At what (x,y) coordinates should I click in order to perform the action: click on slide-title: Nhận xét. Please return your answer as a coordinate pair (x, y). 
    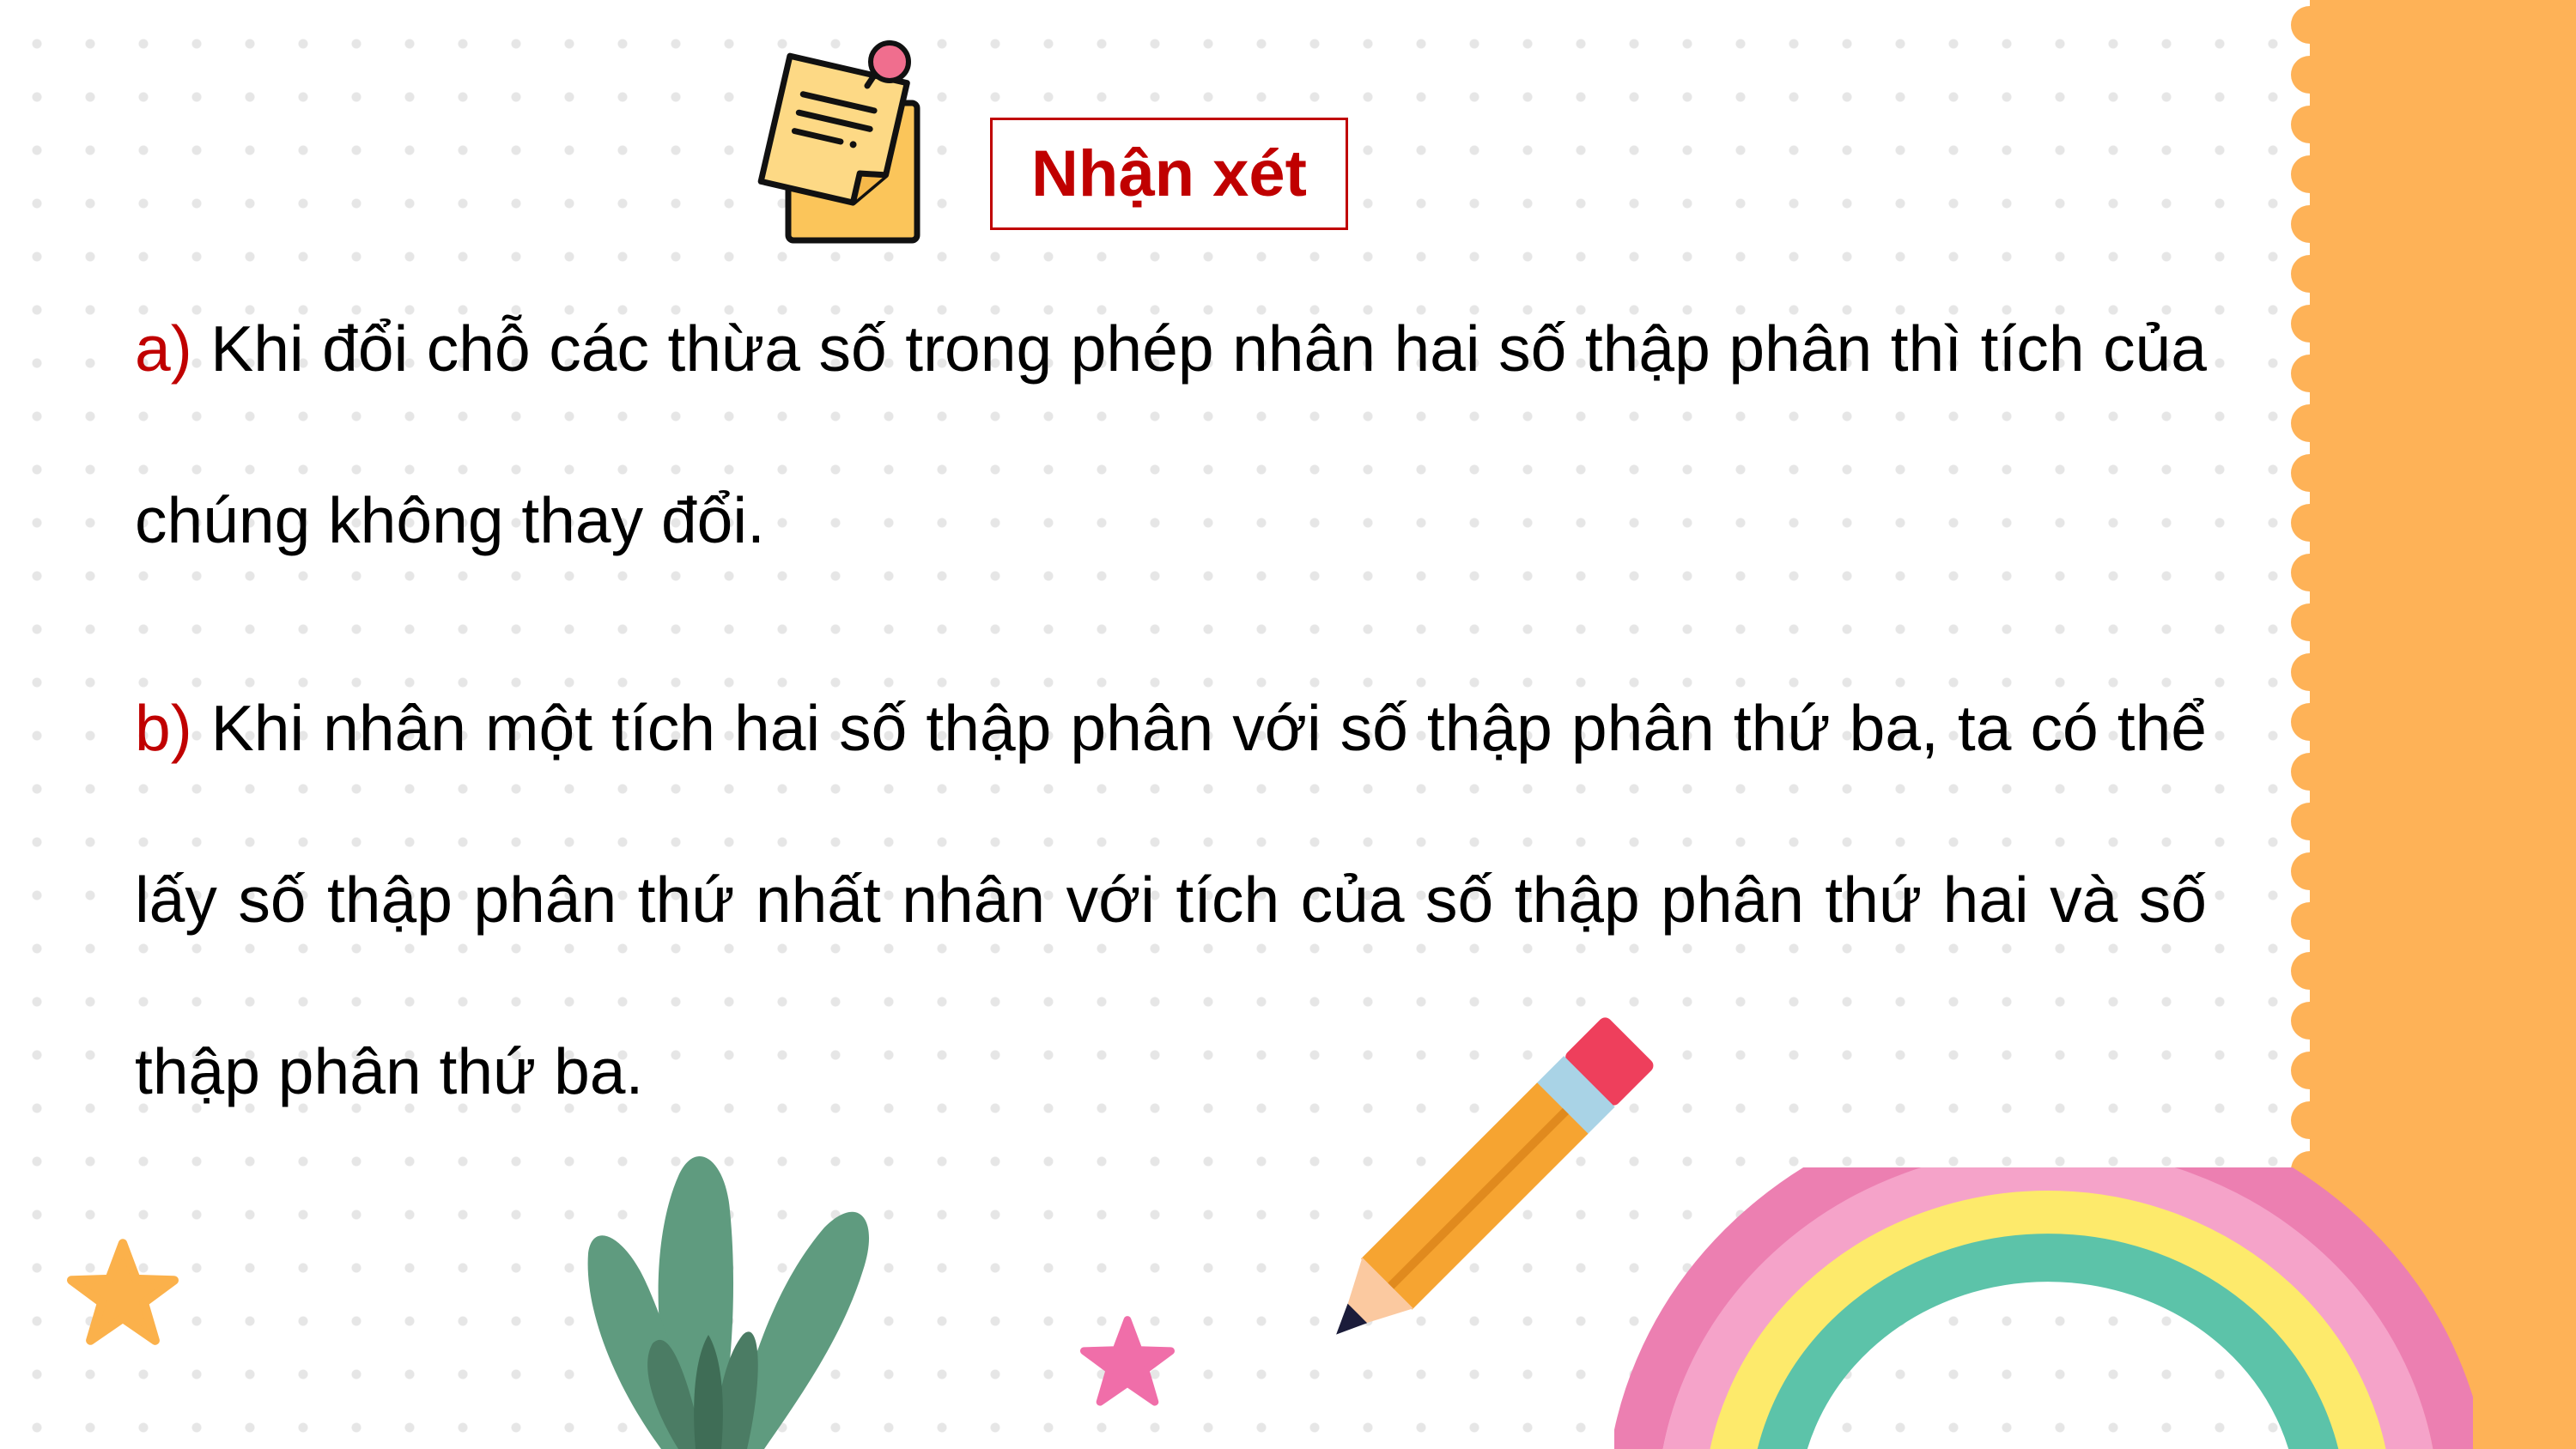
    Looking at the image, I should click on (1169, 173).